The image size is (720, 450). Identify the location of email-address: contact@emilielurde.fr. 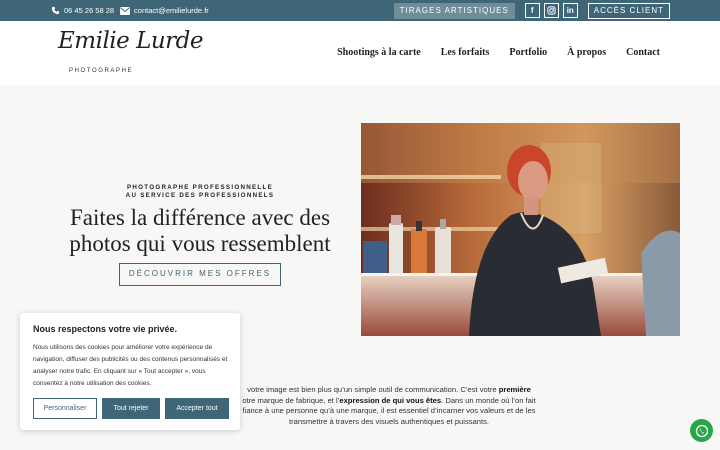
(171, 10).